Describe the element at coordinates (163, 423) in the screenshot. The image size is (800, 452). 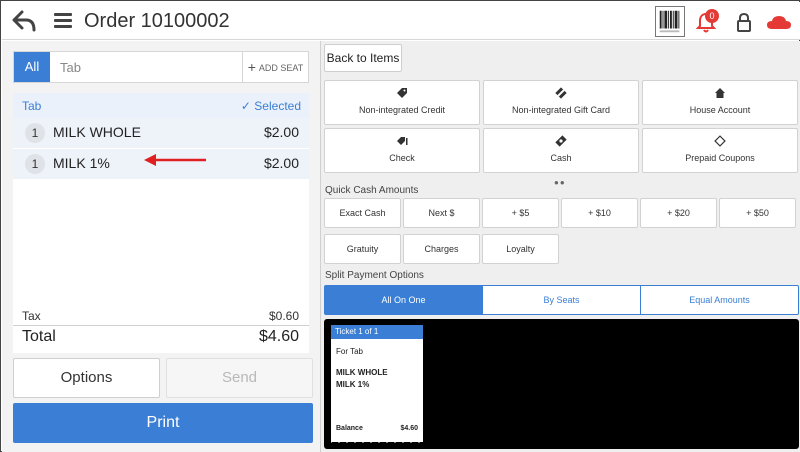
I see `print-button: Print` at that location.